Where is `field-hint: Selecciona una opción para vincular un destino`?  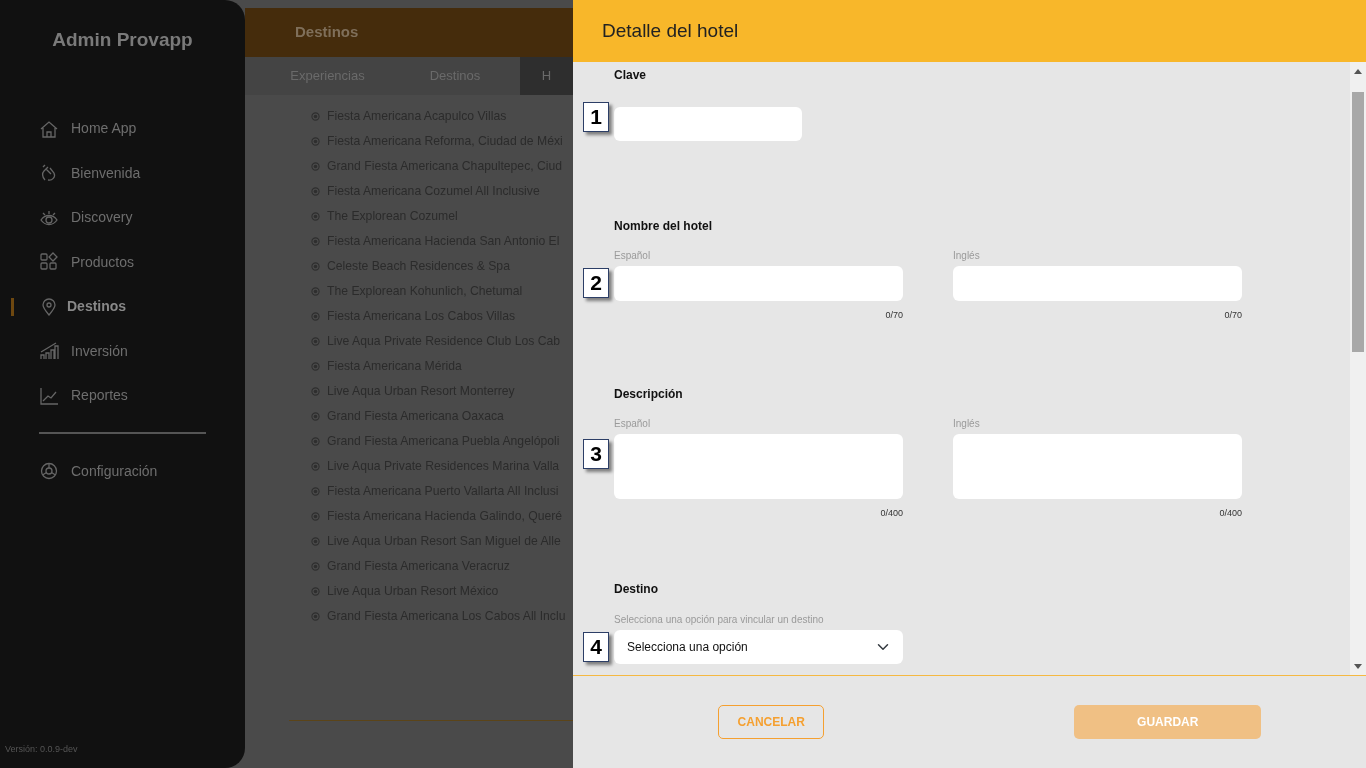
field-hint: Selecciona una opción para vincular un destino is located at coordinates (719, 620).